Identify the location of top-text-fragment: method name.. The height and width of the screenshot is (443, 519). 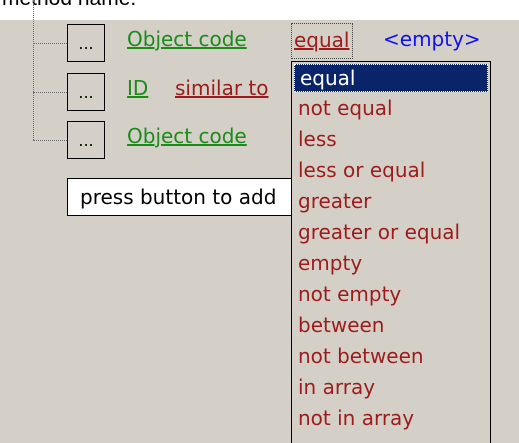
(69, 5).